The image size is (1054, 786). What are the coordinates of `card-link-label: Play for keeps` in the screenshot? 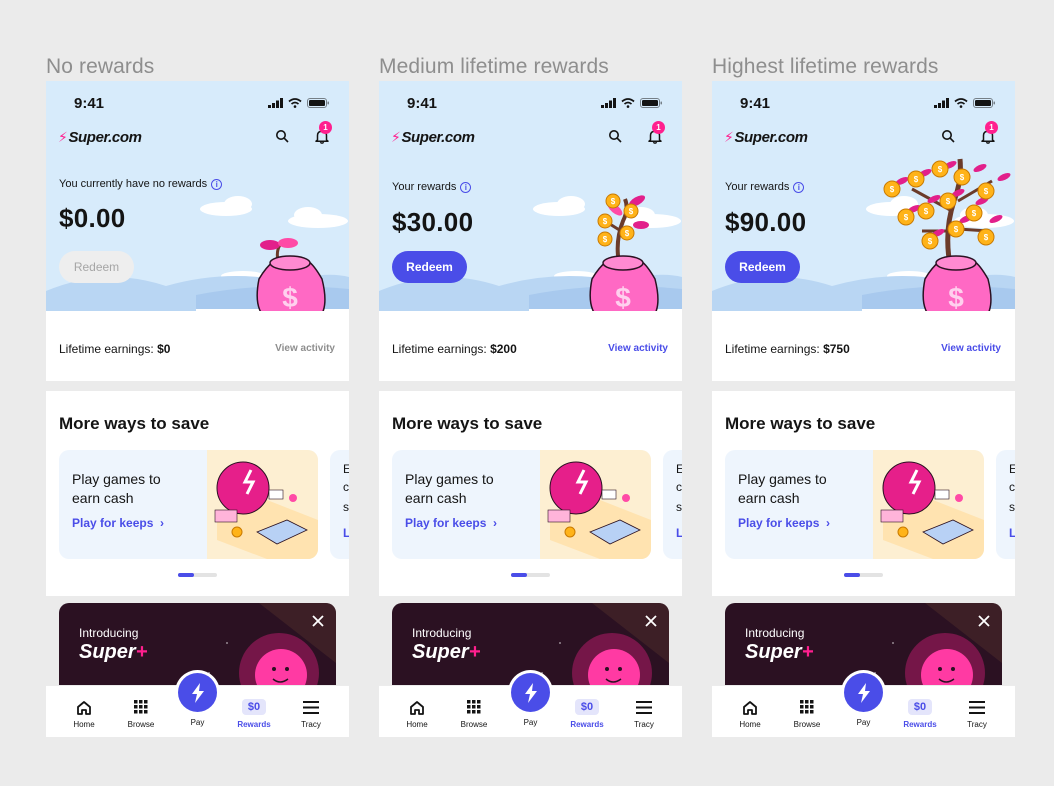 It's located at (113, 523).